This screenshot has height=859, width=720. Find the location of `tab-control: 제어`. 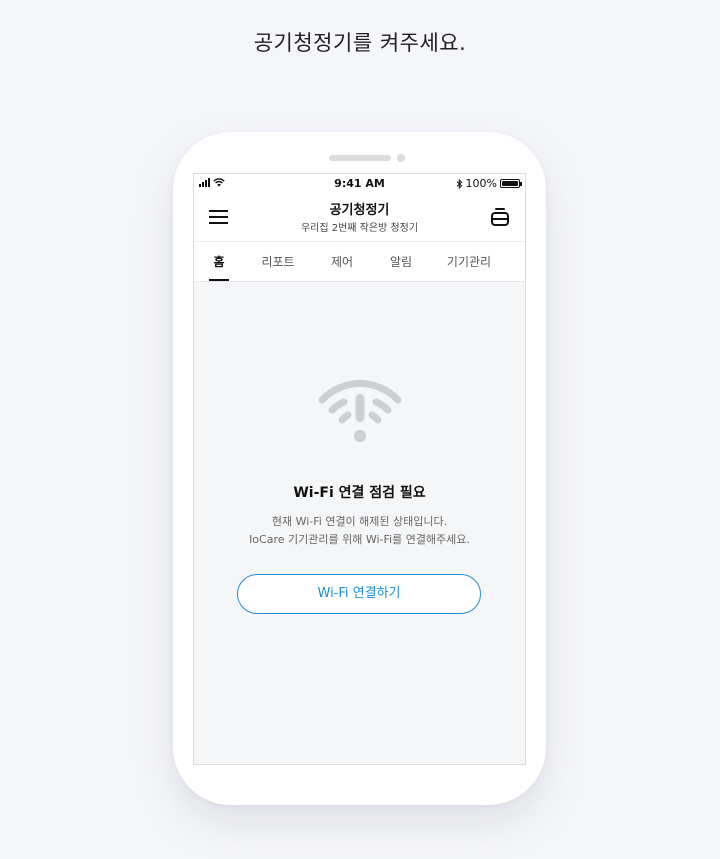

tab-control: 제어 is located at coordinates (342, 261).